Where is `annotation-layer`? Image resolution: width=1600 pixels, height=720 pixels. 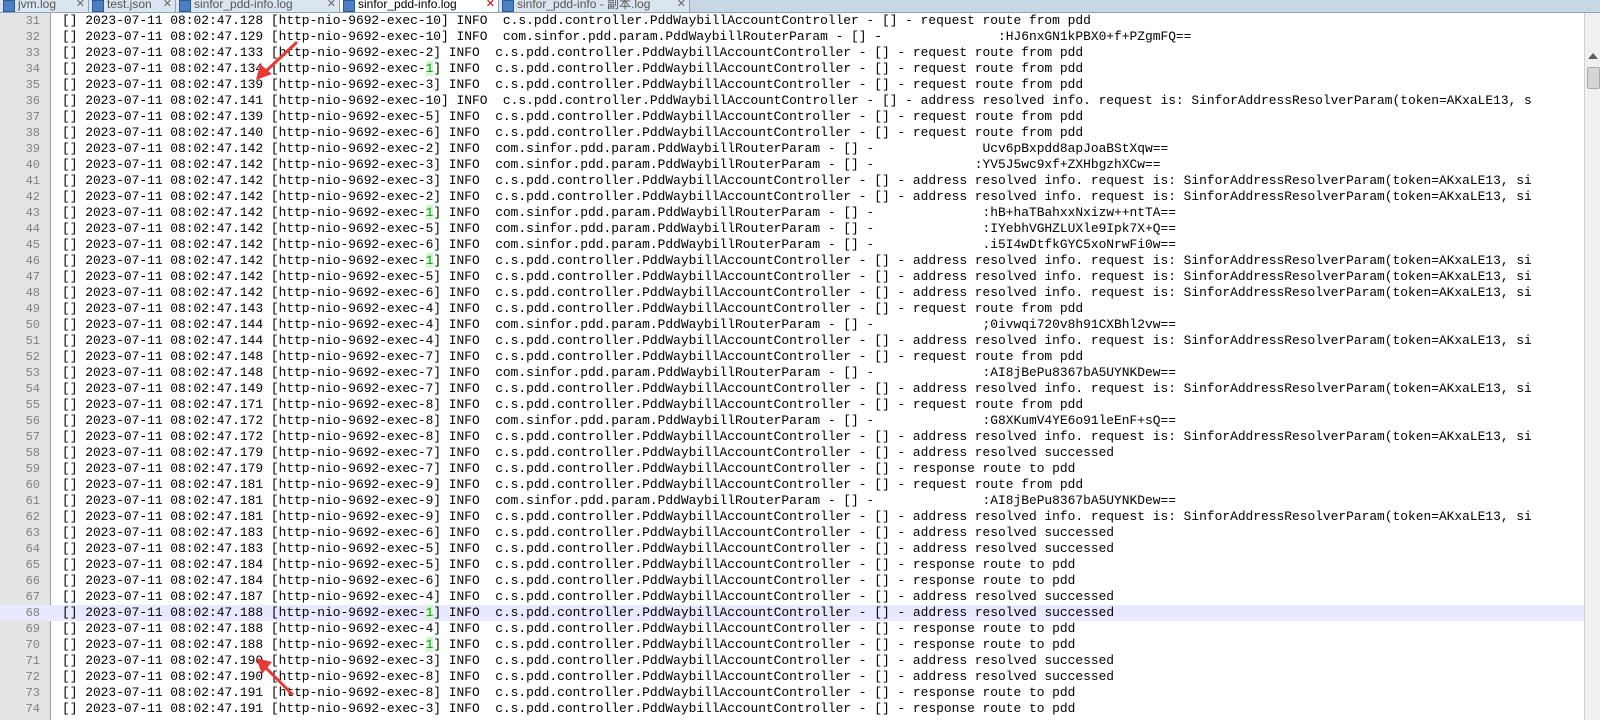 annotation-layer is located at coordinates (277, 368).